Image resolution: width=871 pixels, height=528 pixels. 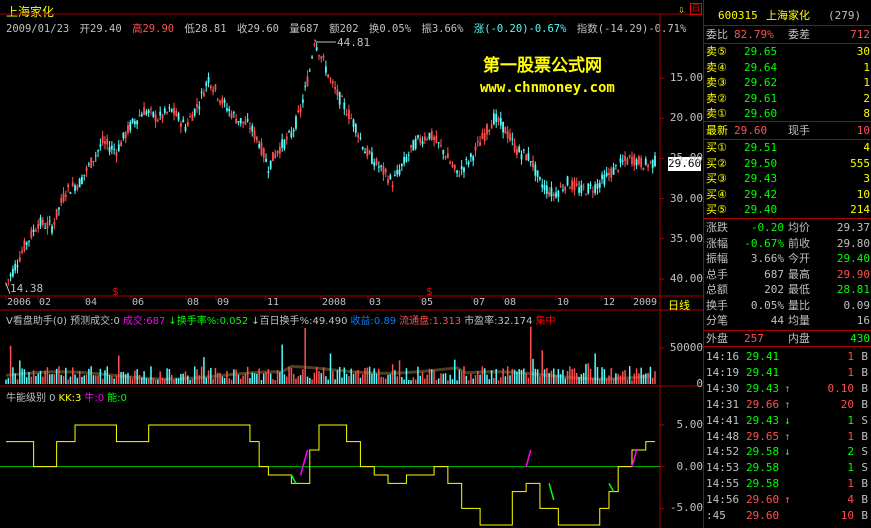 I want to click on signal-marker-1: $, so click(x=115, y=291).